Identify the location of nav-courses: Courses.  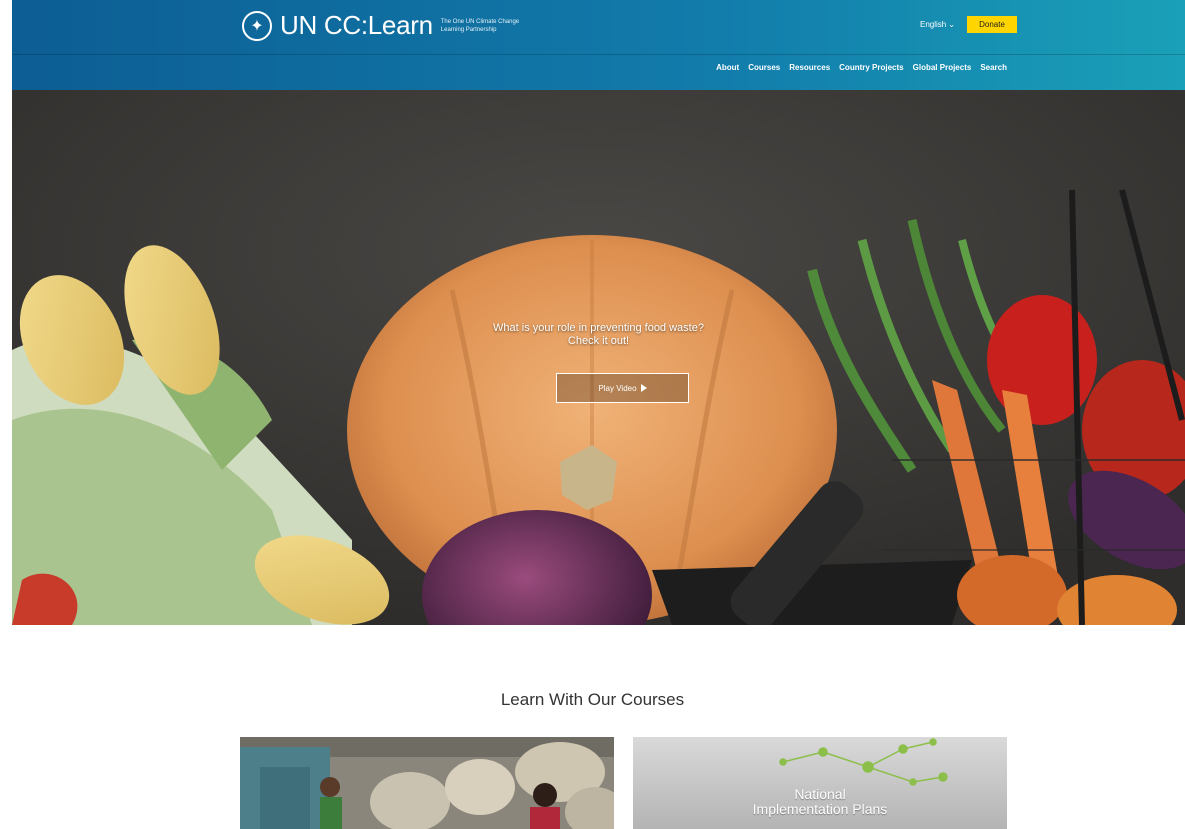
(764, 67).